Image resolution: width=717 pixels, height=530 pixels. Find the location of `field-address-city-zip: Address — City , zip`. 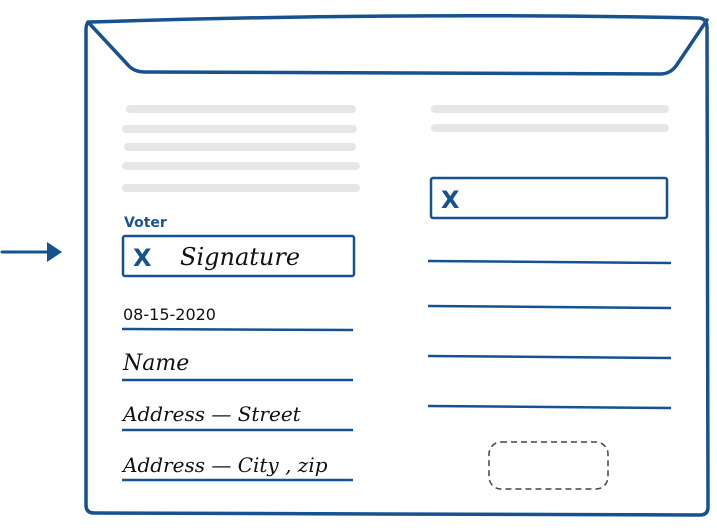

field-address-city-zip: Address — City , zip is located at coordinates (237, 467).